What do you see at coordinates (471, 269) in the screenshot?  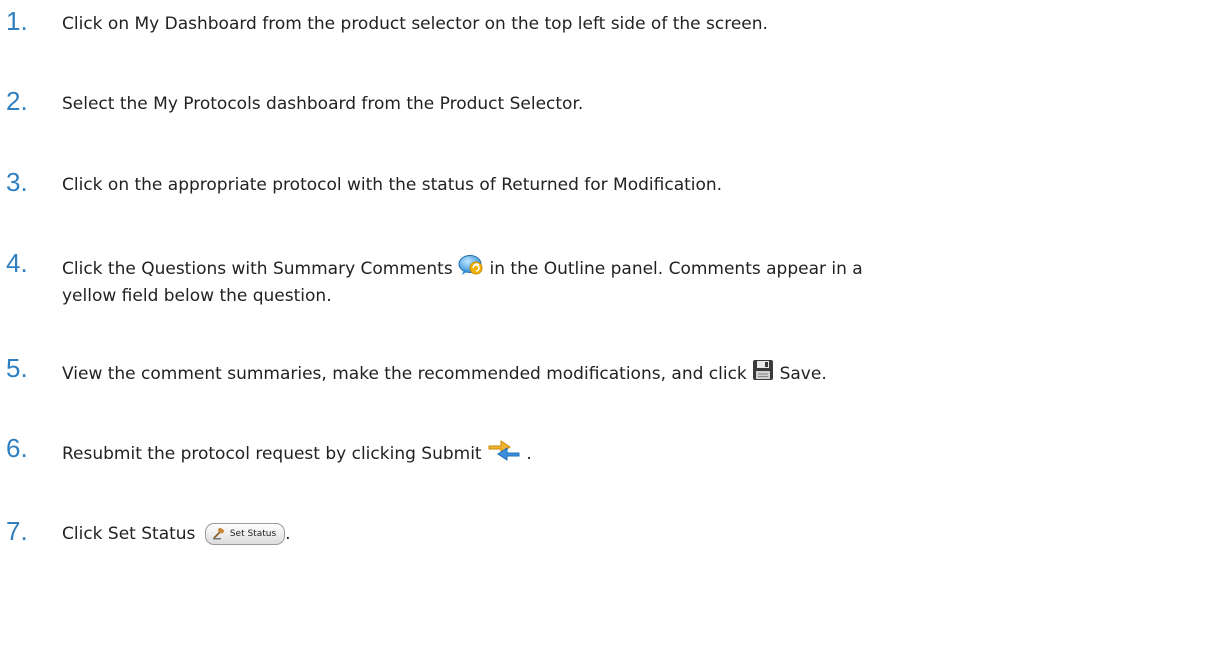 I see `summary-comments-icon` at bounding box center [471, 269].